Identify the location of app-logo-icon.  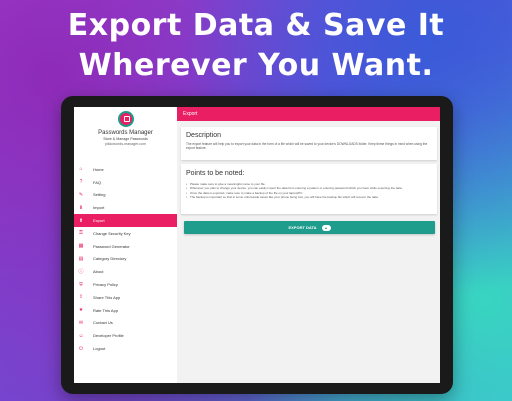
(125, 119).